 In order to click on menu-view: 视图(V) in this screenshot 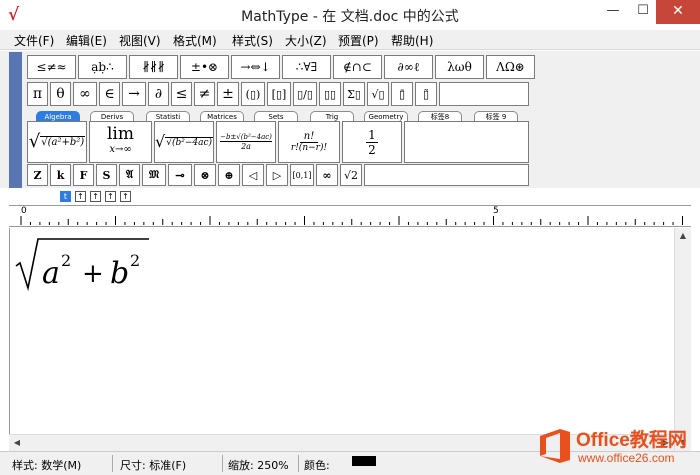, I will do `click(140, 40)`.